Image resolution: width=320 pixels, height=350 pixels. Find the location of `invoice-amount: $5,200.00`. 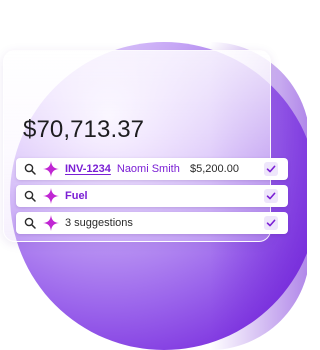

invoice-amount: $5,200.00 is located at coordinates (214, 169).